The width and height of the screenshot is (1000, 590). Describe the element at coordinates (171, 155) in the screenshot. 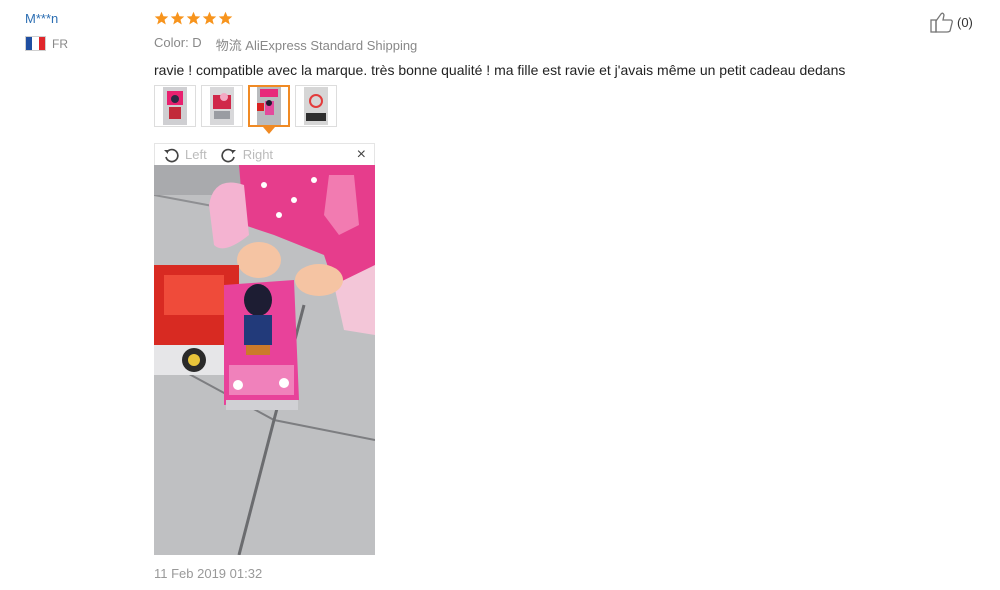

I see `rotate-left-icon` at that location.